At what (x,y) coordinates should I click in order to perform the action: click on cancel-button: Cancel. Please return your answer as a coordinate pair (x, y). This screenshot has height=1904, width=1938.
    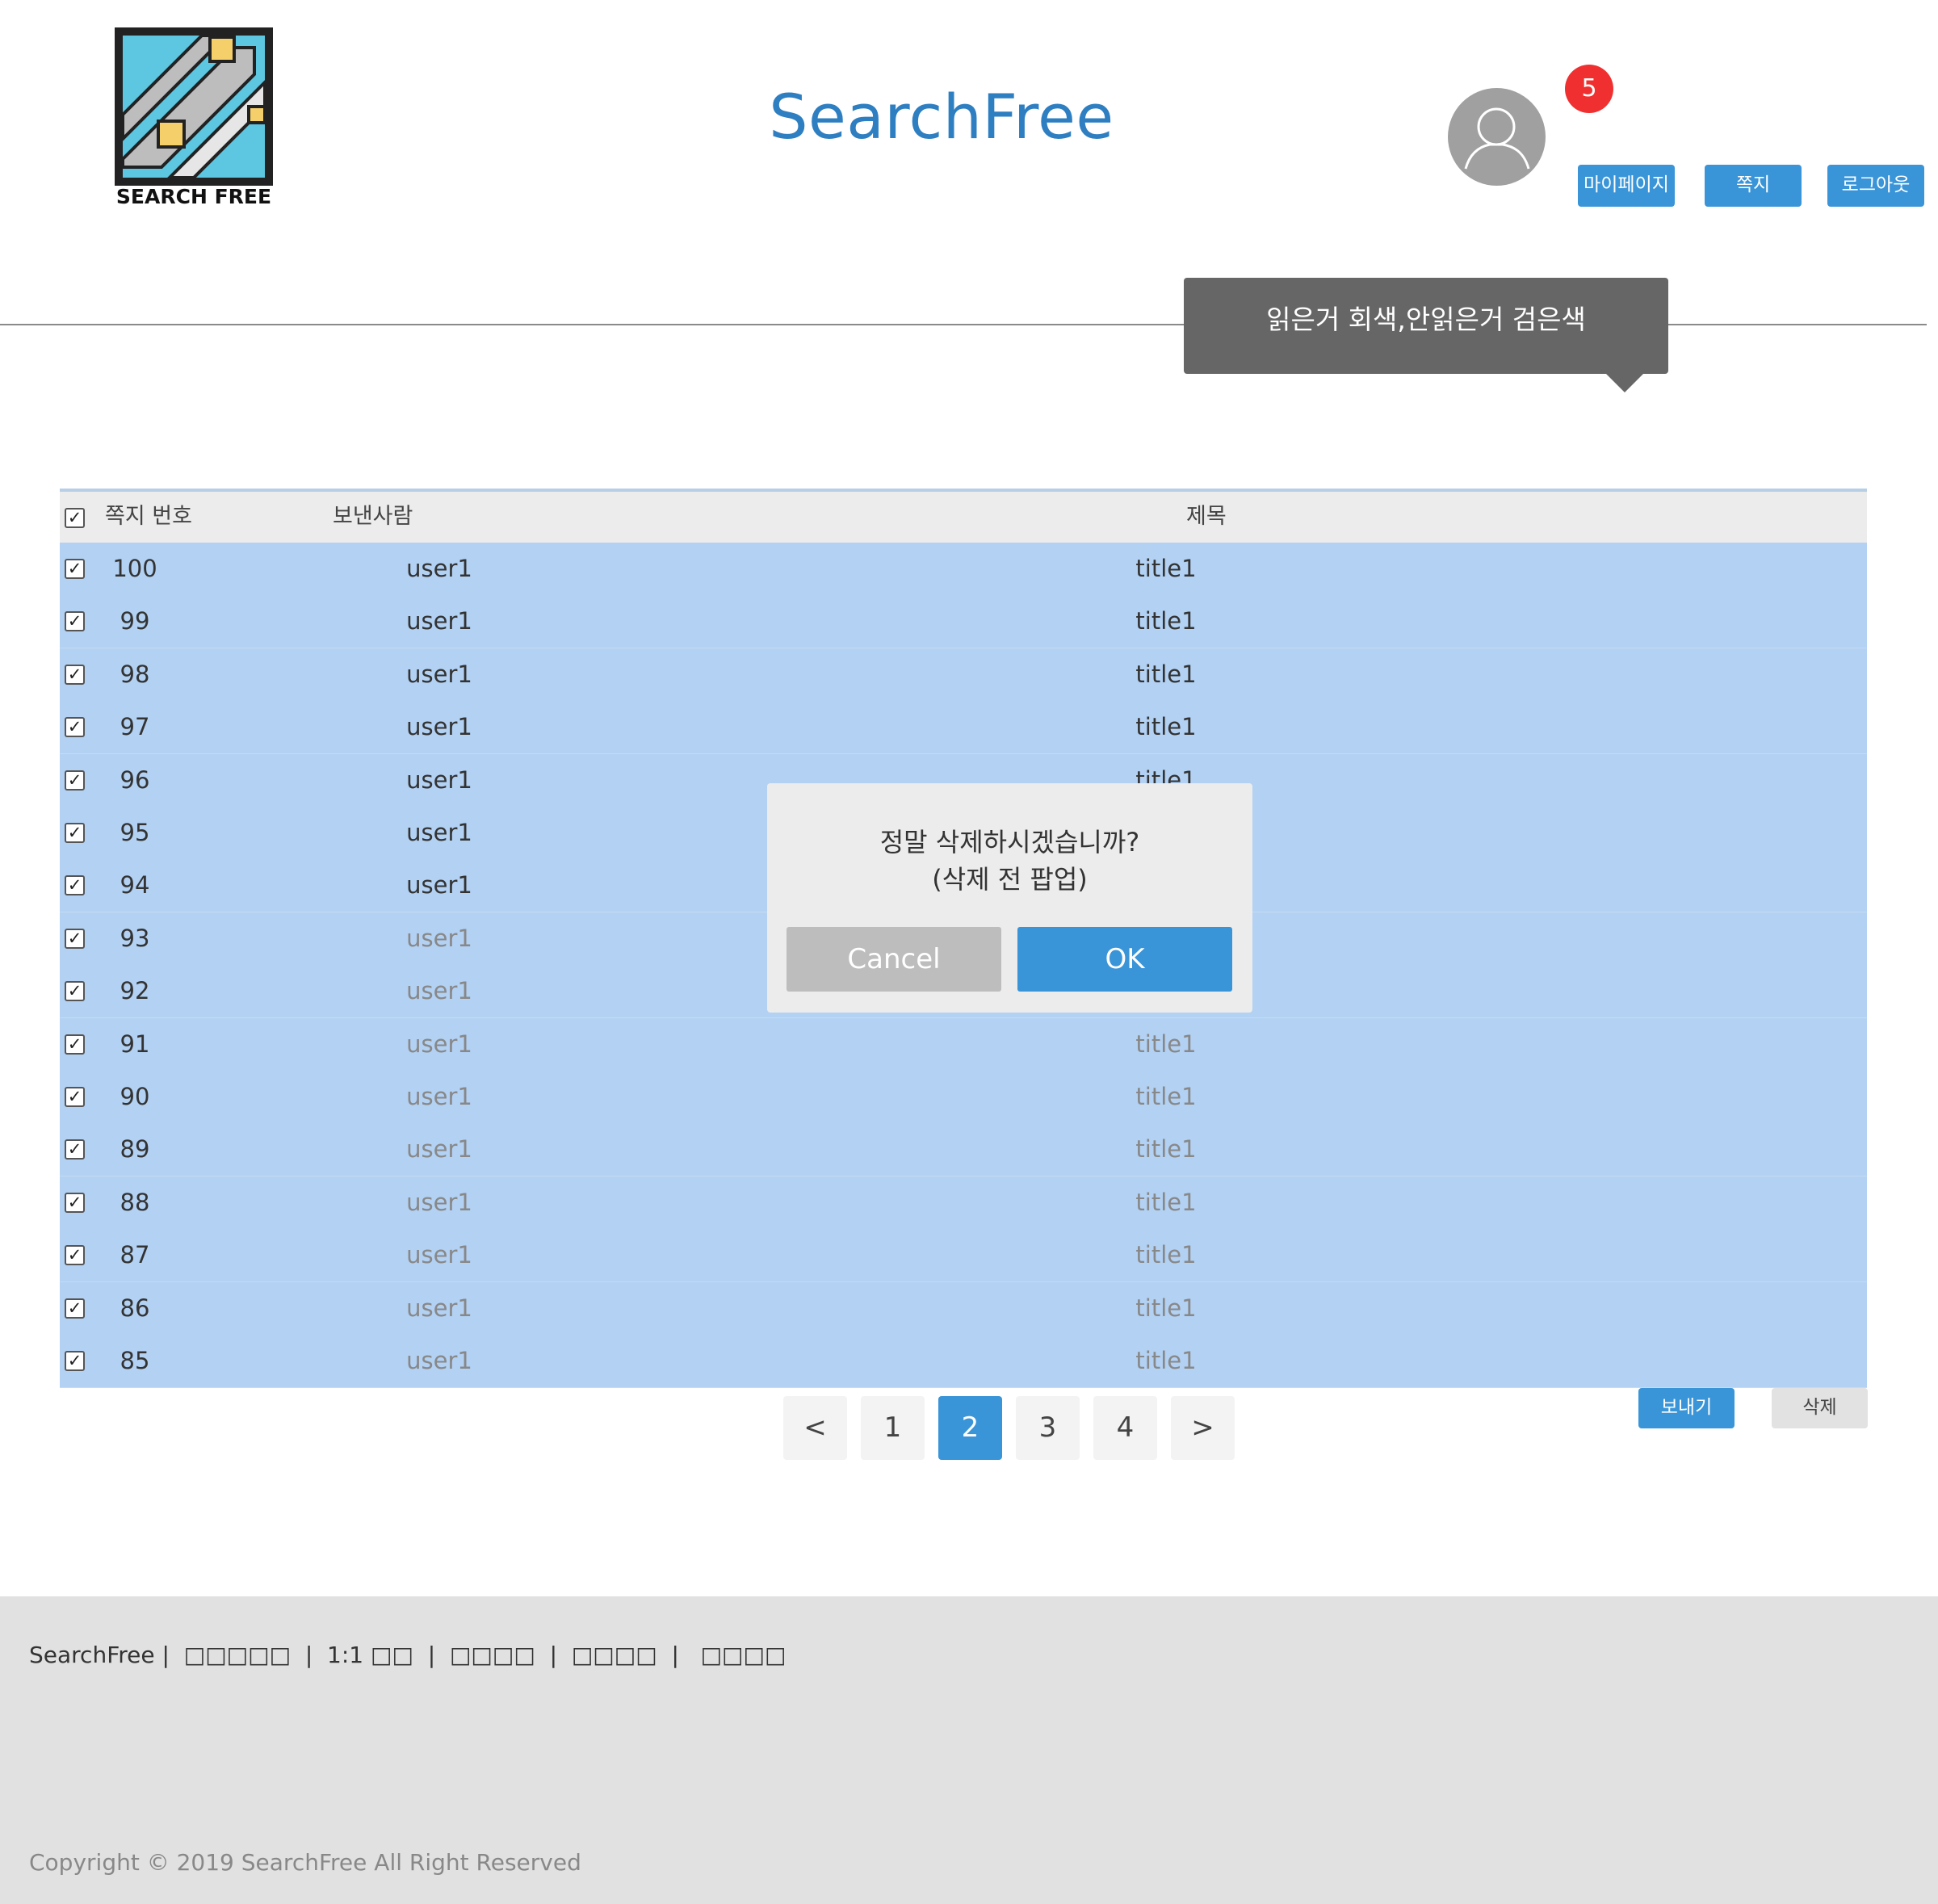
    Looking at the image, I should click on (894, 960).